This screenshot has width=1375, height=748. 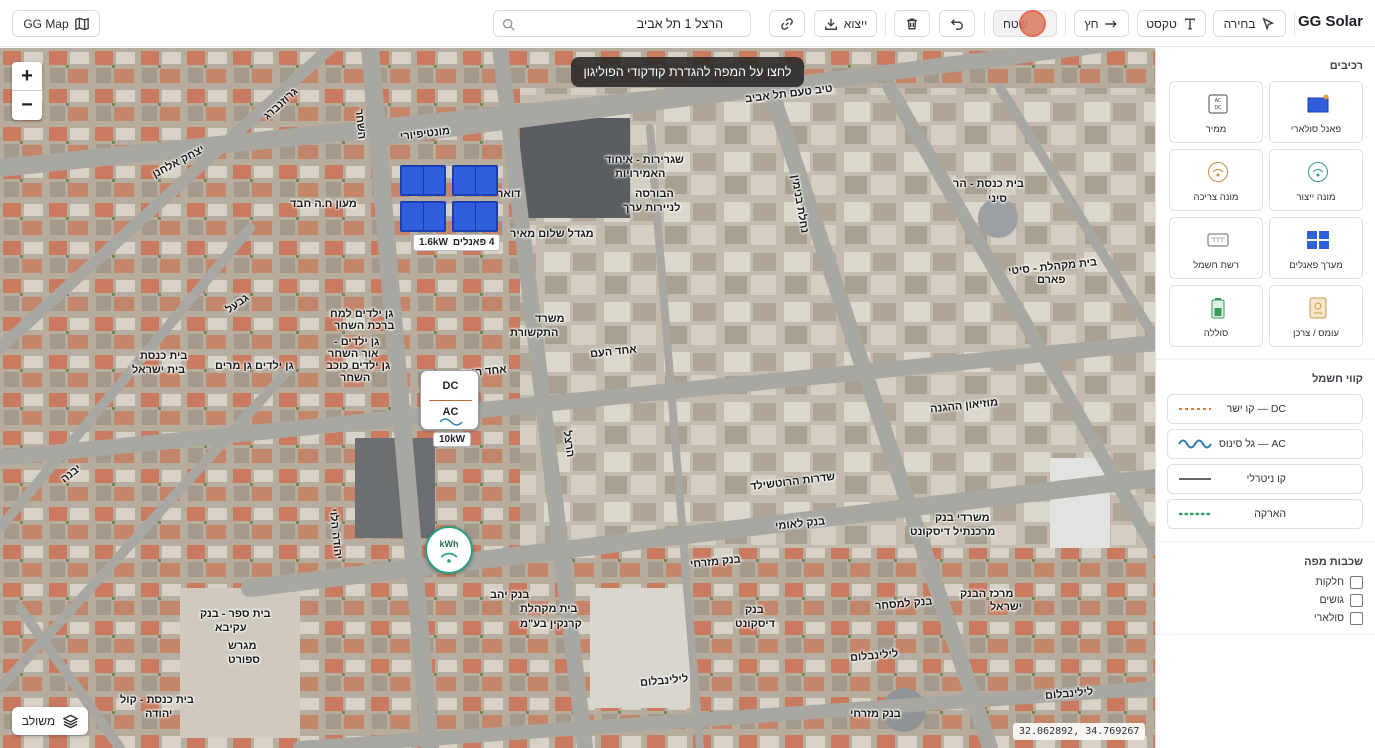 I want to click on street-label: גן ילדים -, so click(x=357, y=342).